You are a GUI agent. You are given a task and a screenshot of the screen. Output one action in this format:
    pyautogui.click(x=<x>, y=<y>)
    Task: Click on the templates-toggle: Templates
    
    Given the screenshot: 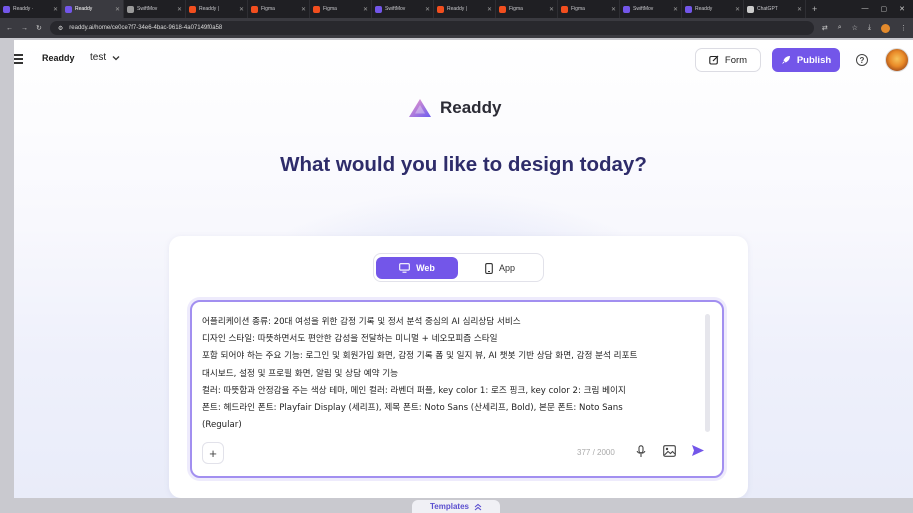 What is the action you would take?
    pyautogui.click(x=456, y=506)
    